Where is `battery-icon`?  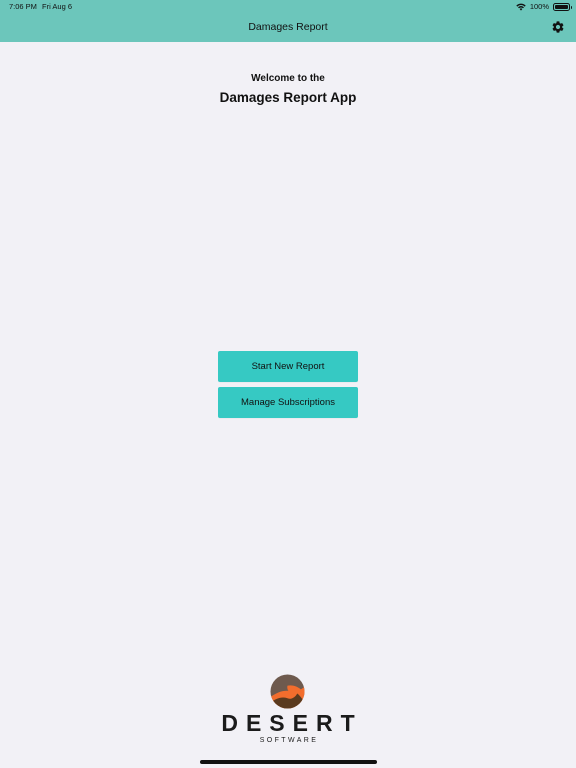
battery-icon is located at coordinates (562, 6).